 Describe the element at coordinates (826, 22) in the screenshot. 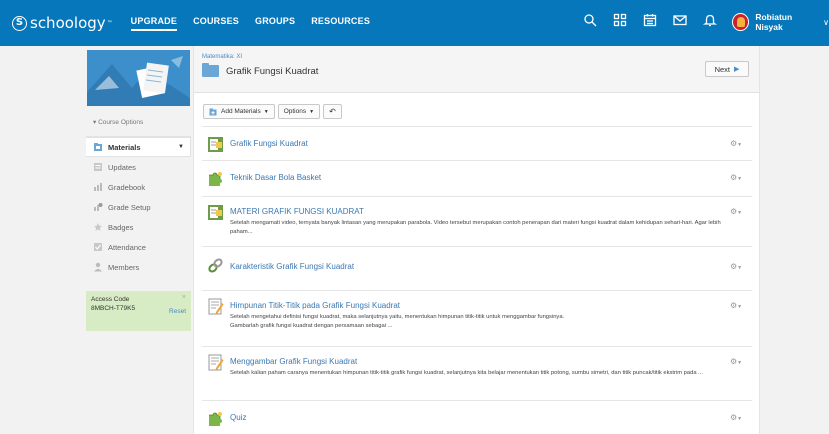

I see `chevron-down-icon: ∨` at that location.